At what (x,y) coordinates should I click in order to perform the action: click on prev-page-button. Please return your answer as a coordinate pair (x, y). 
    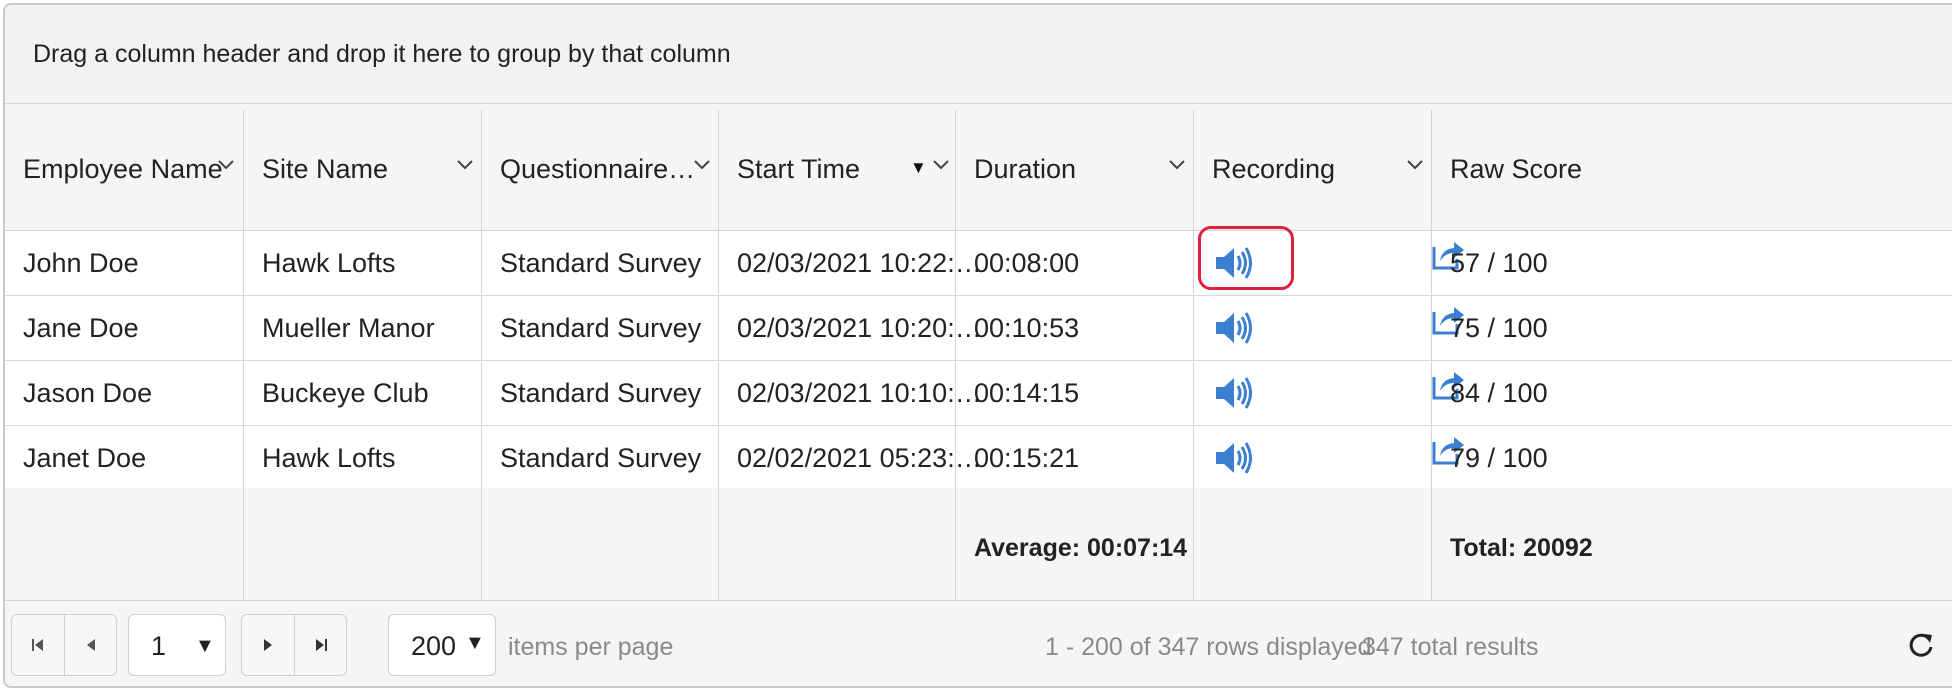
    Looking at the image, I should click on (90, 645).